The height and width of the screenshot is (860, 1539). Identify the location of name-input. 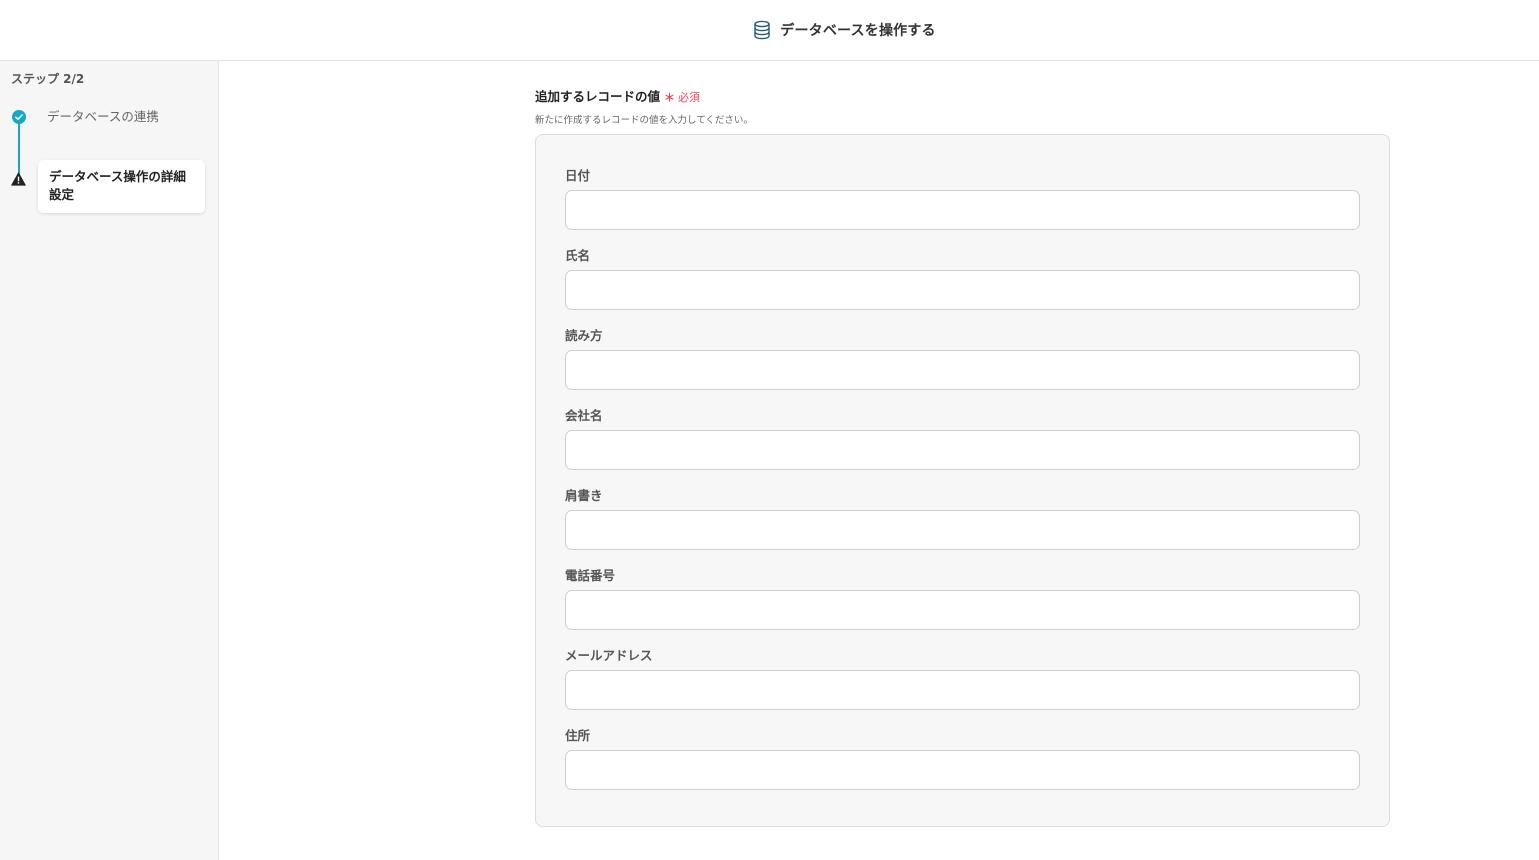
(962, 290).